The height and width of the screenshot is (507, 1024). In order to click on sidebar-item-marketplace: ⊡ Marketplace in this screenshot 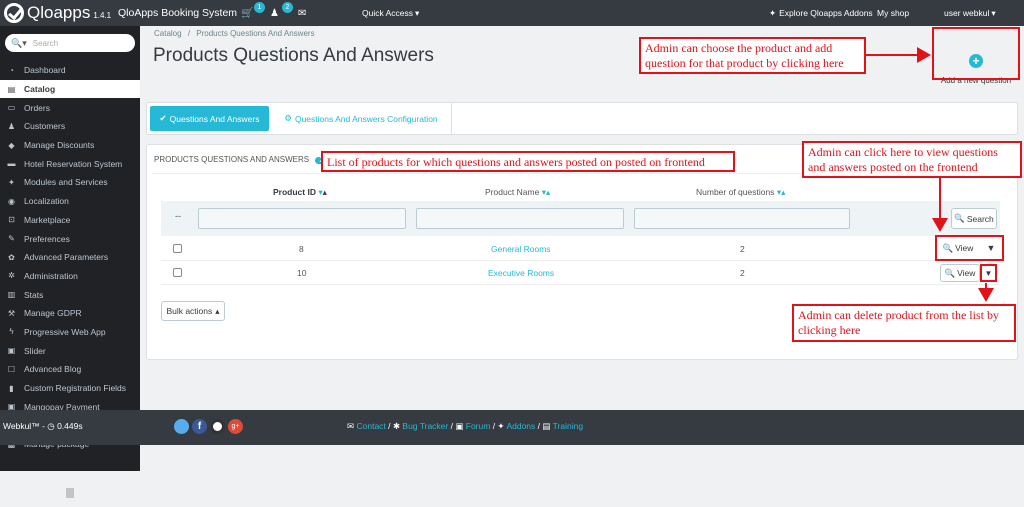, I will do `click(70, 220)`.